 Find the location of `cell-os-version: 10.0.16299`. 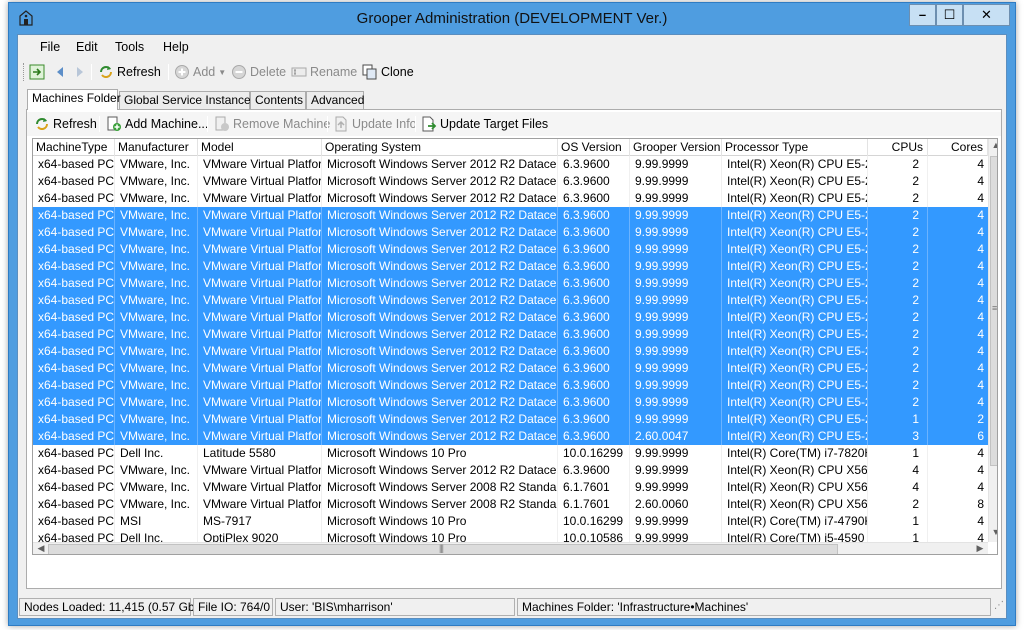

cell-os-version: 10.0.16299 is located at coordinates (594, 521).